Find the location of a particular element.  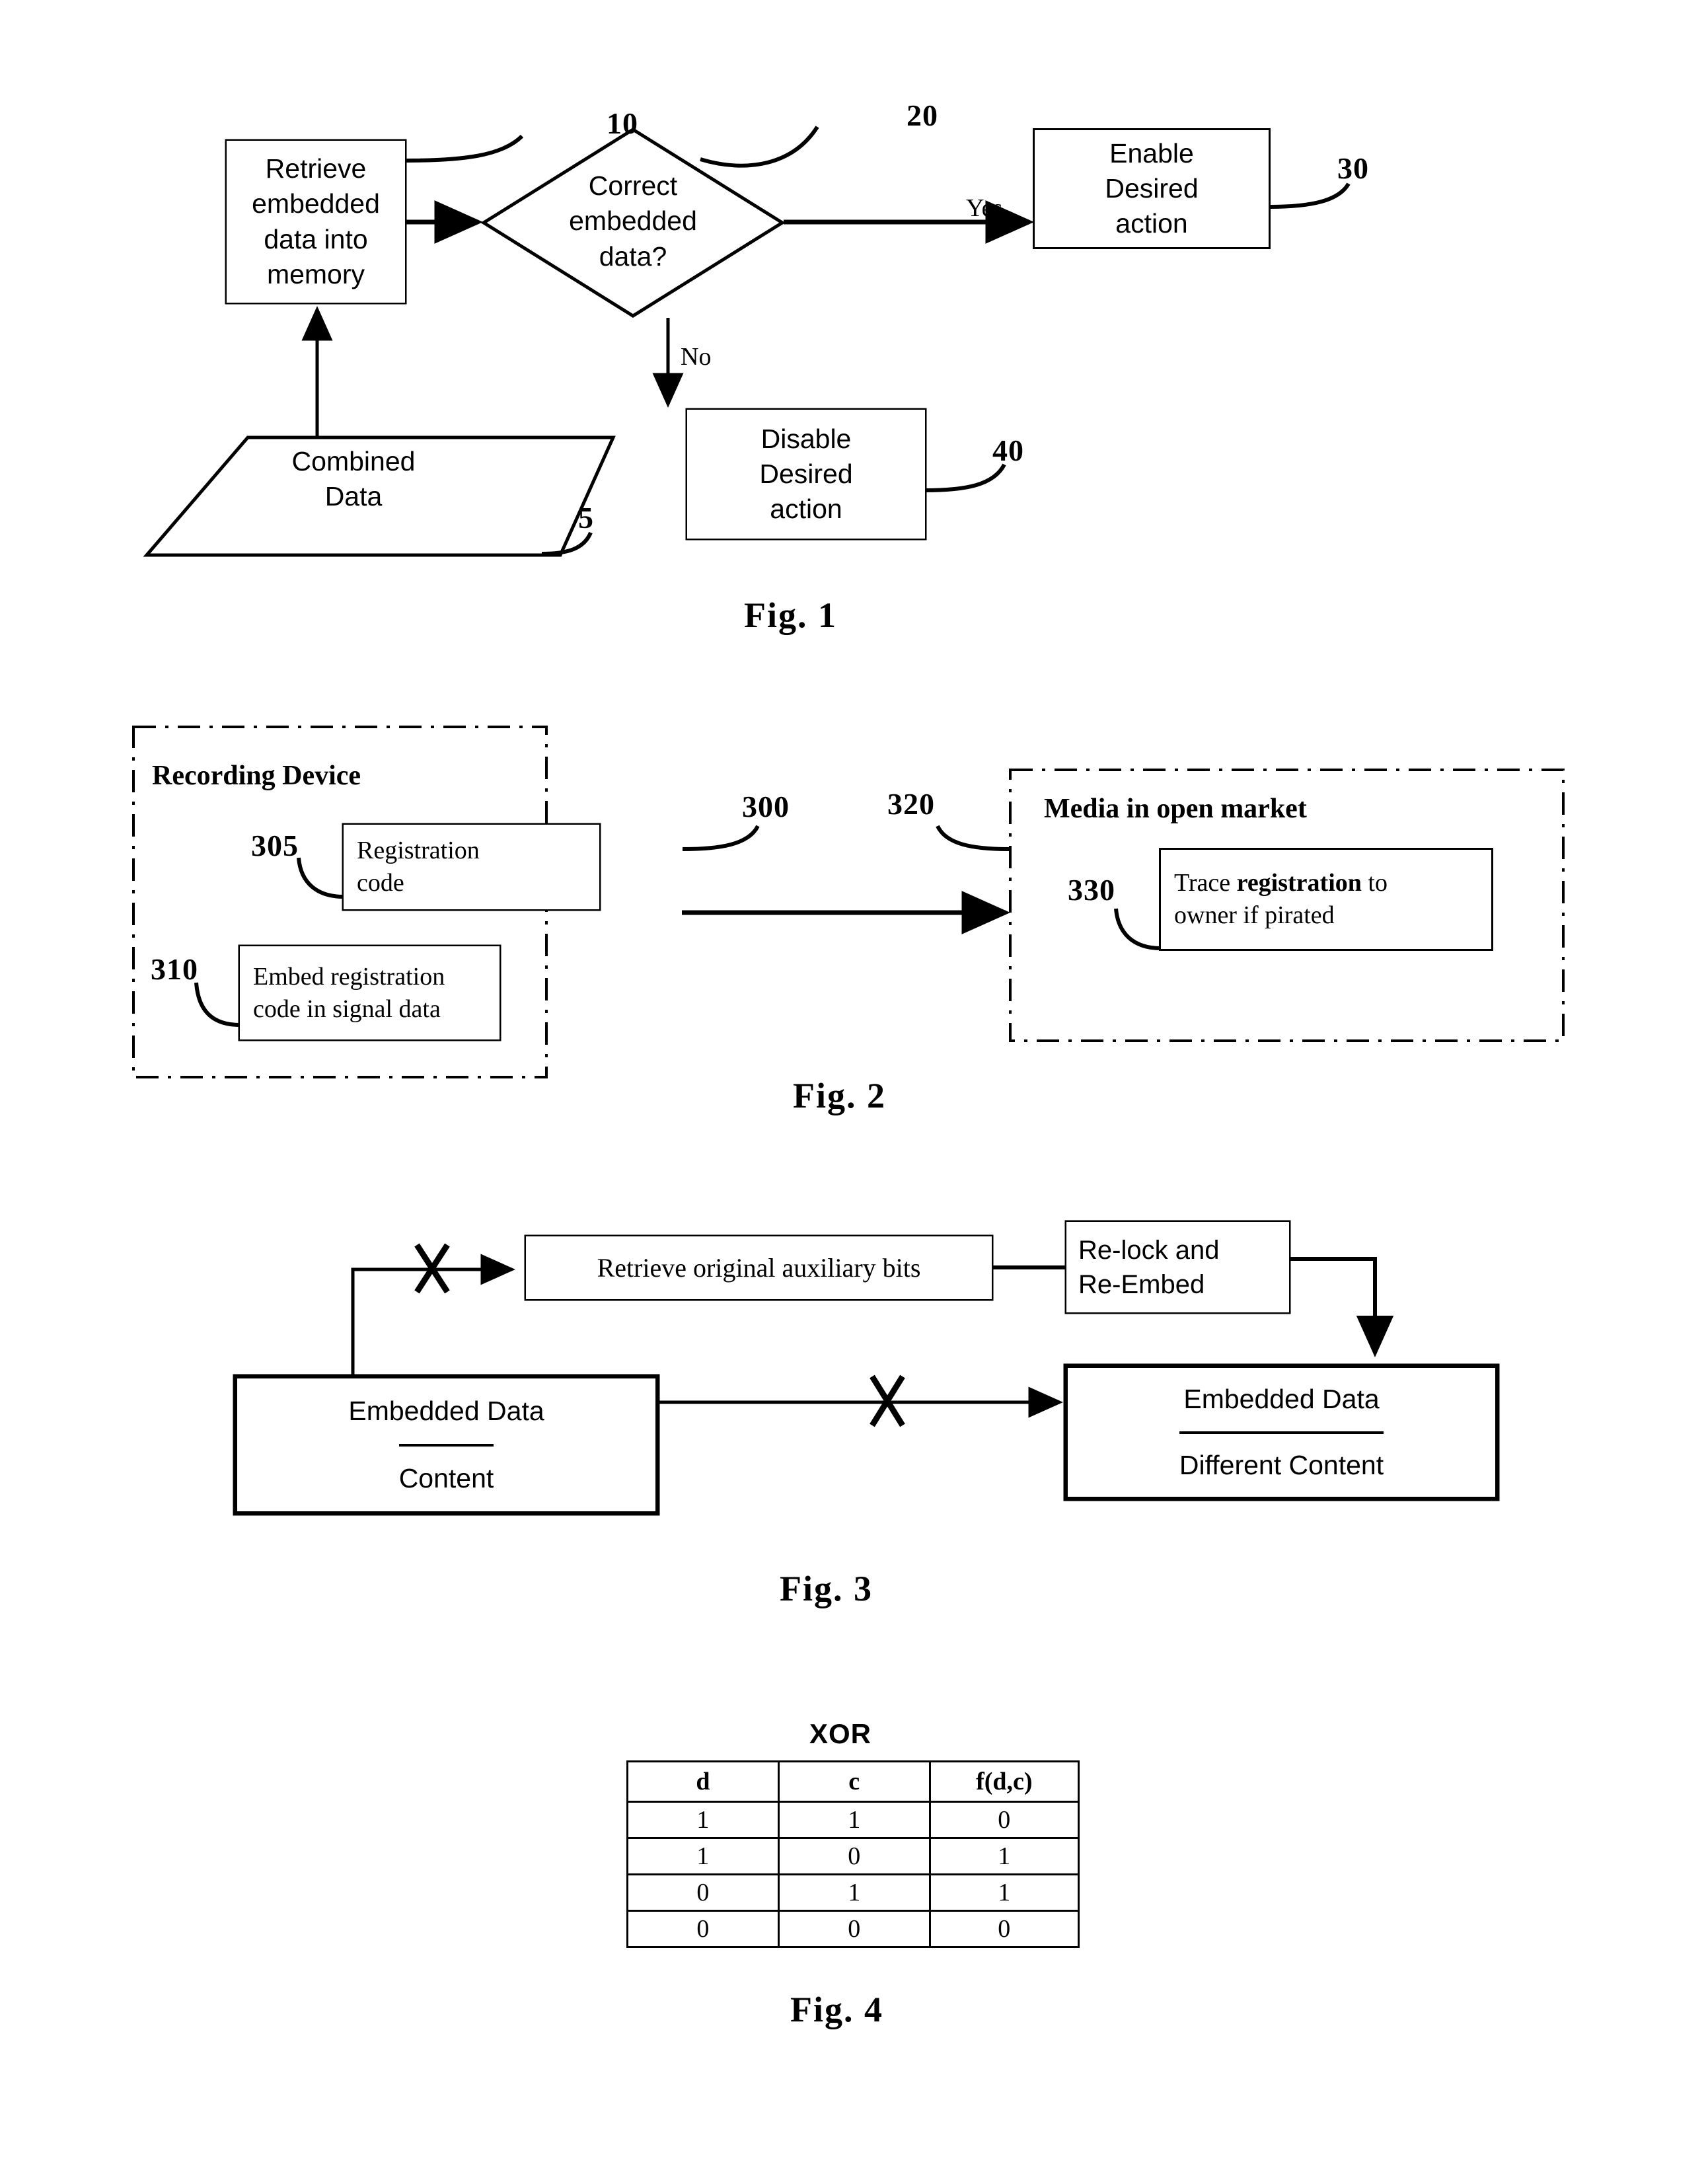

fig1-ref-number-20: 20 is located at coordinates (922, 115).